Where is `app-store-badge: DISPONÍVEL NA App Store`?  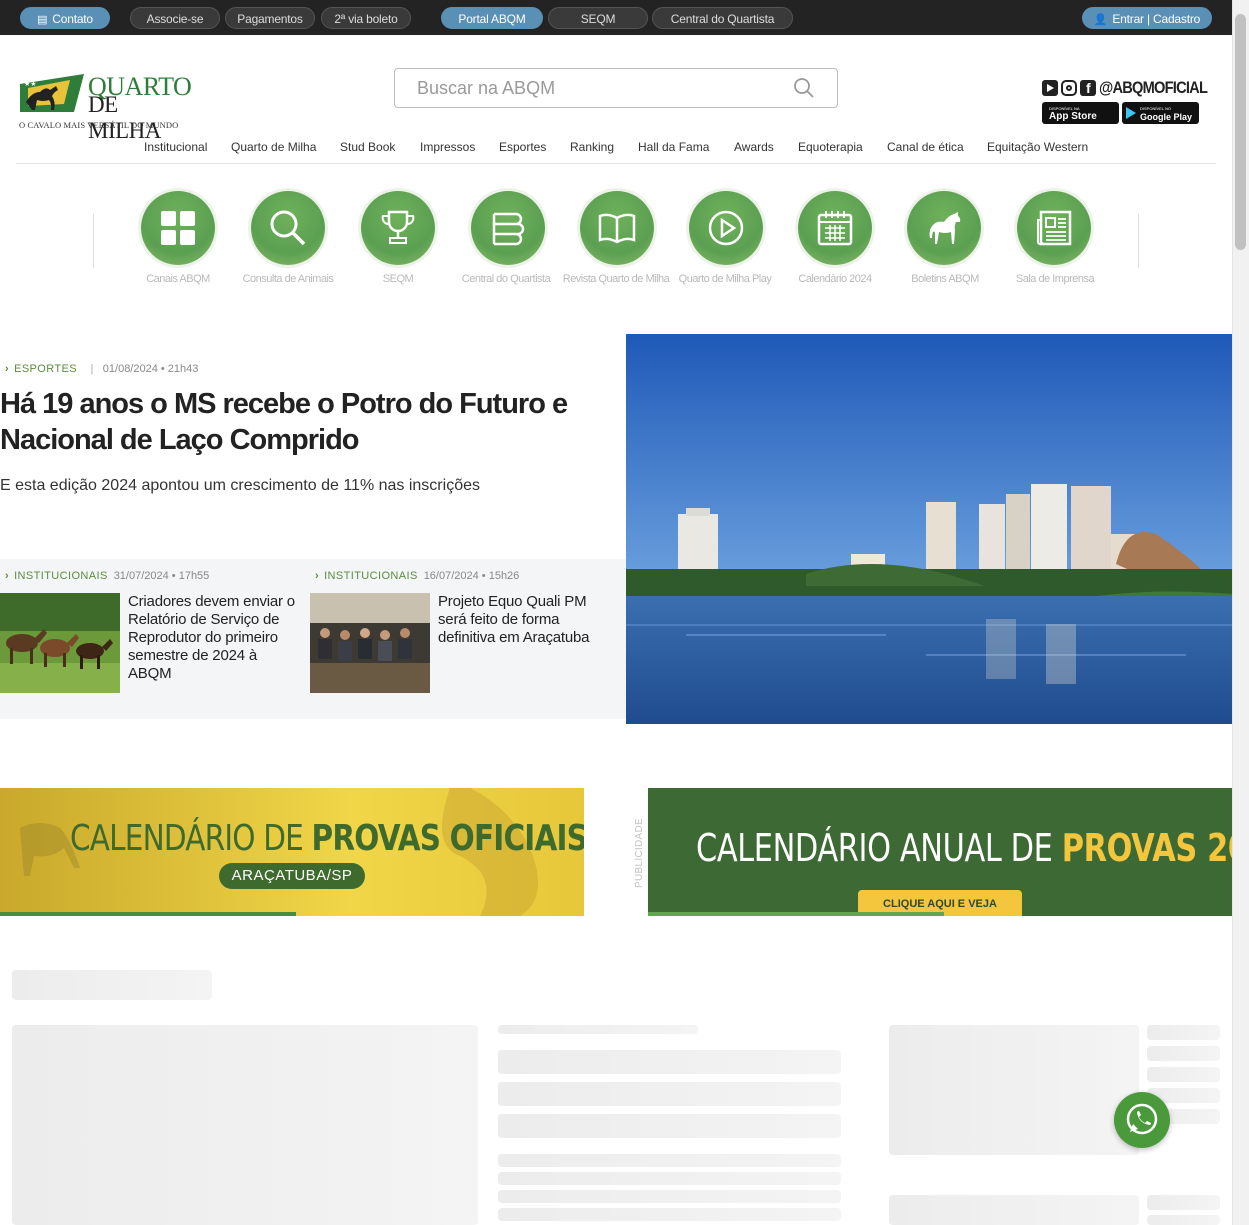
app-store-badge: DISPONÍVEL NA App Store is located at coordinates (1080, 113).